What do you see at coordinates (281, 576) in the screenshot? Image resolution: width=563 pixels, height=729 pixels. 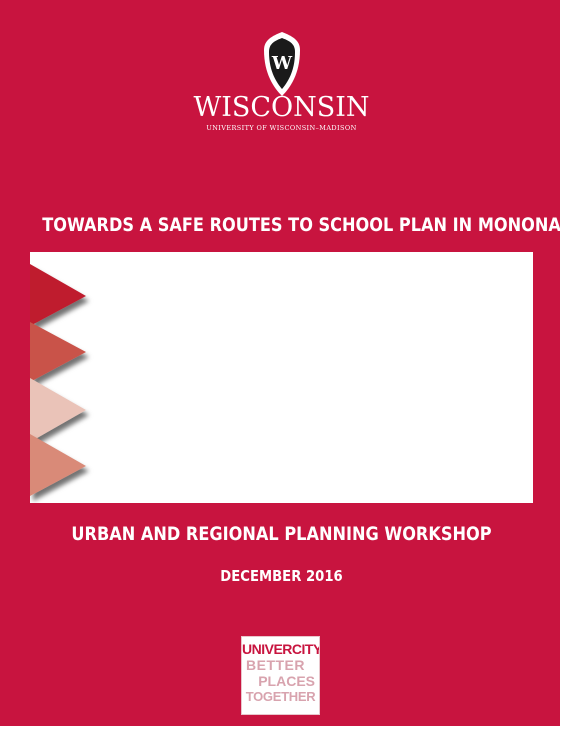 I see `publication-date: DECEMBER 2016` at bounding box center [281, 576].